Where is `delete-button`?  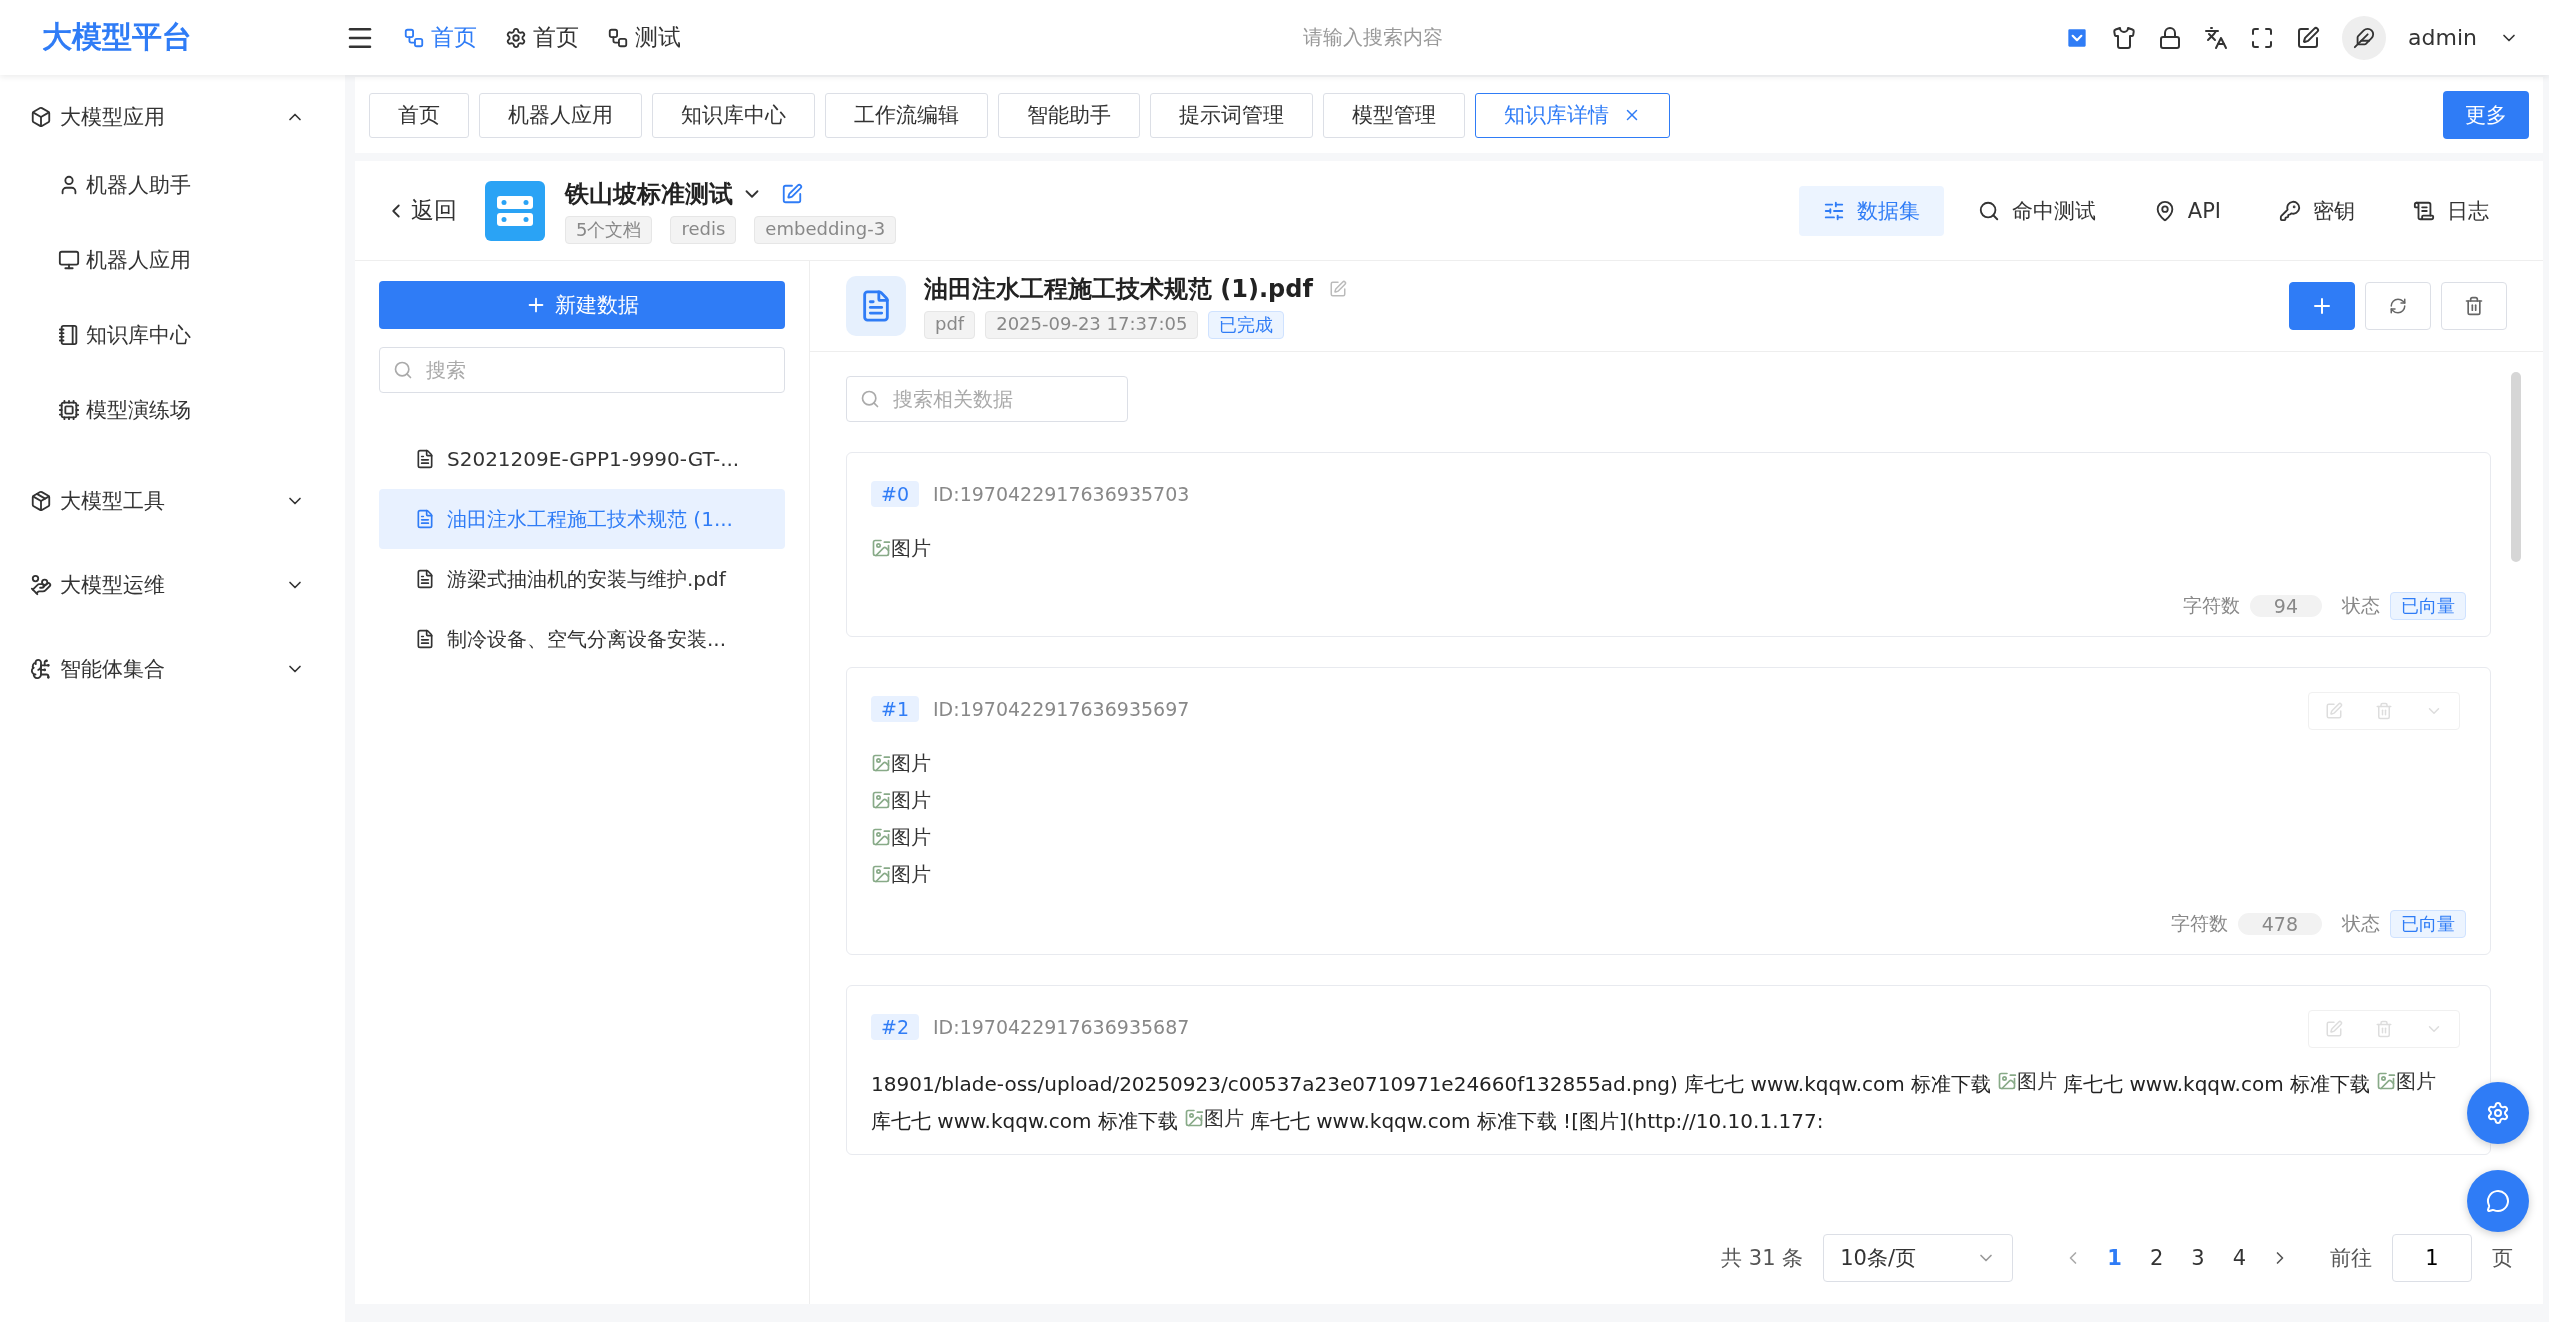
delete-button is located at coordinates (2474, 306).